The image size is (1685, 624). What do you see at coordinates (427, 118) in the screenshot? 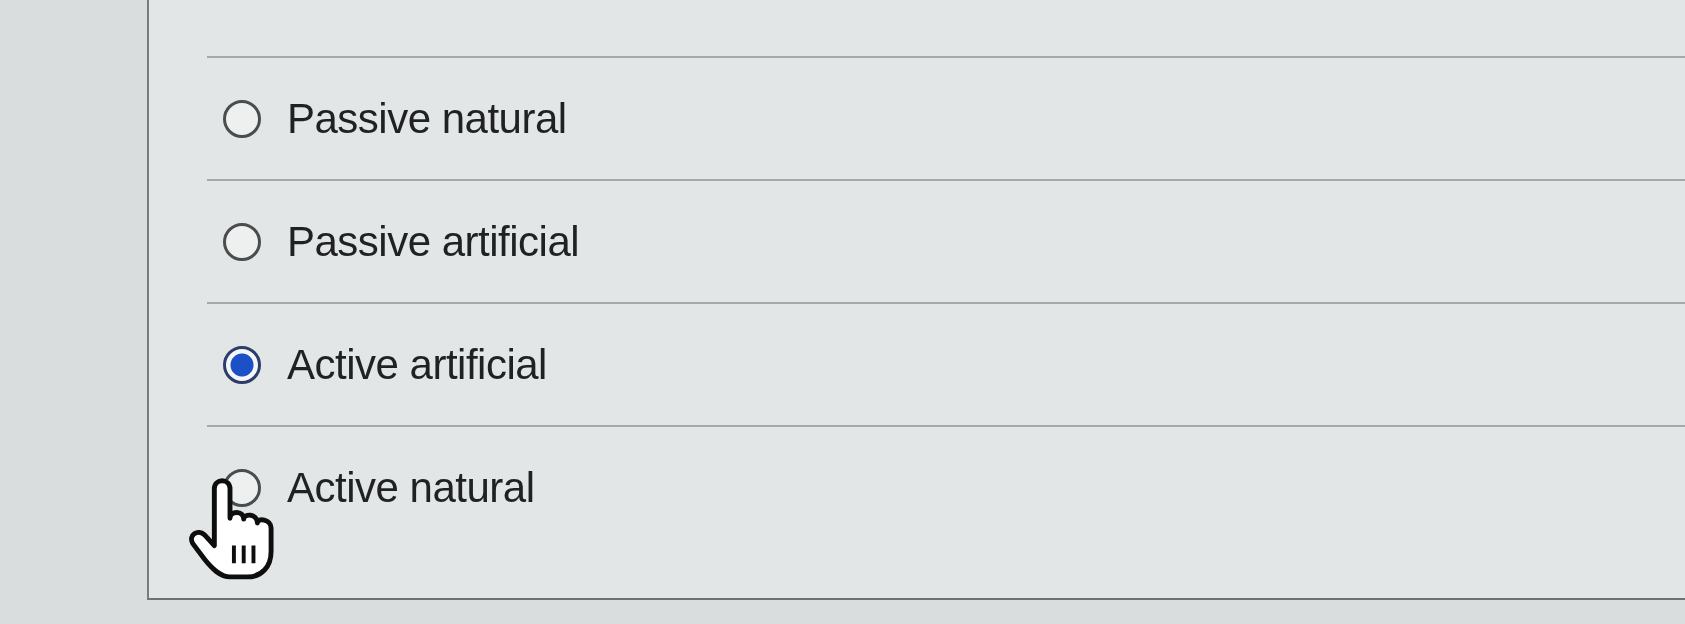
I see `option-label: Passive natural` at bounding box center [427, 118].